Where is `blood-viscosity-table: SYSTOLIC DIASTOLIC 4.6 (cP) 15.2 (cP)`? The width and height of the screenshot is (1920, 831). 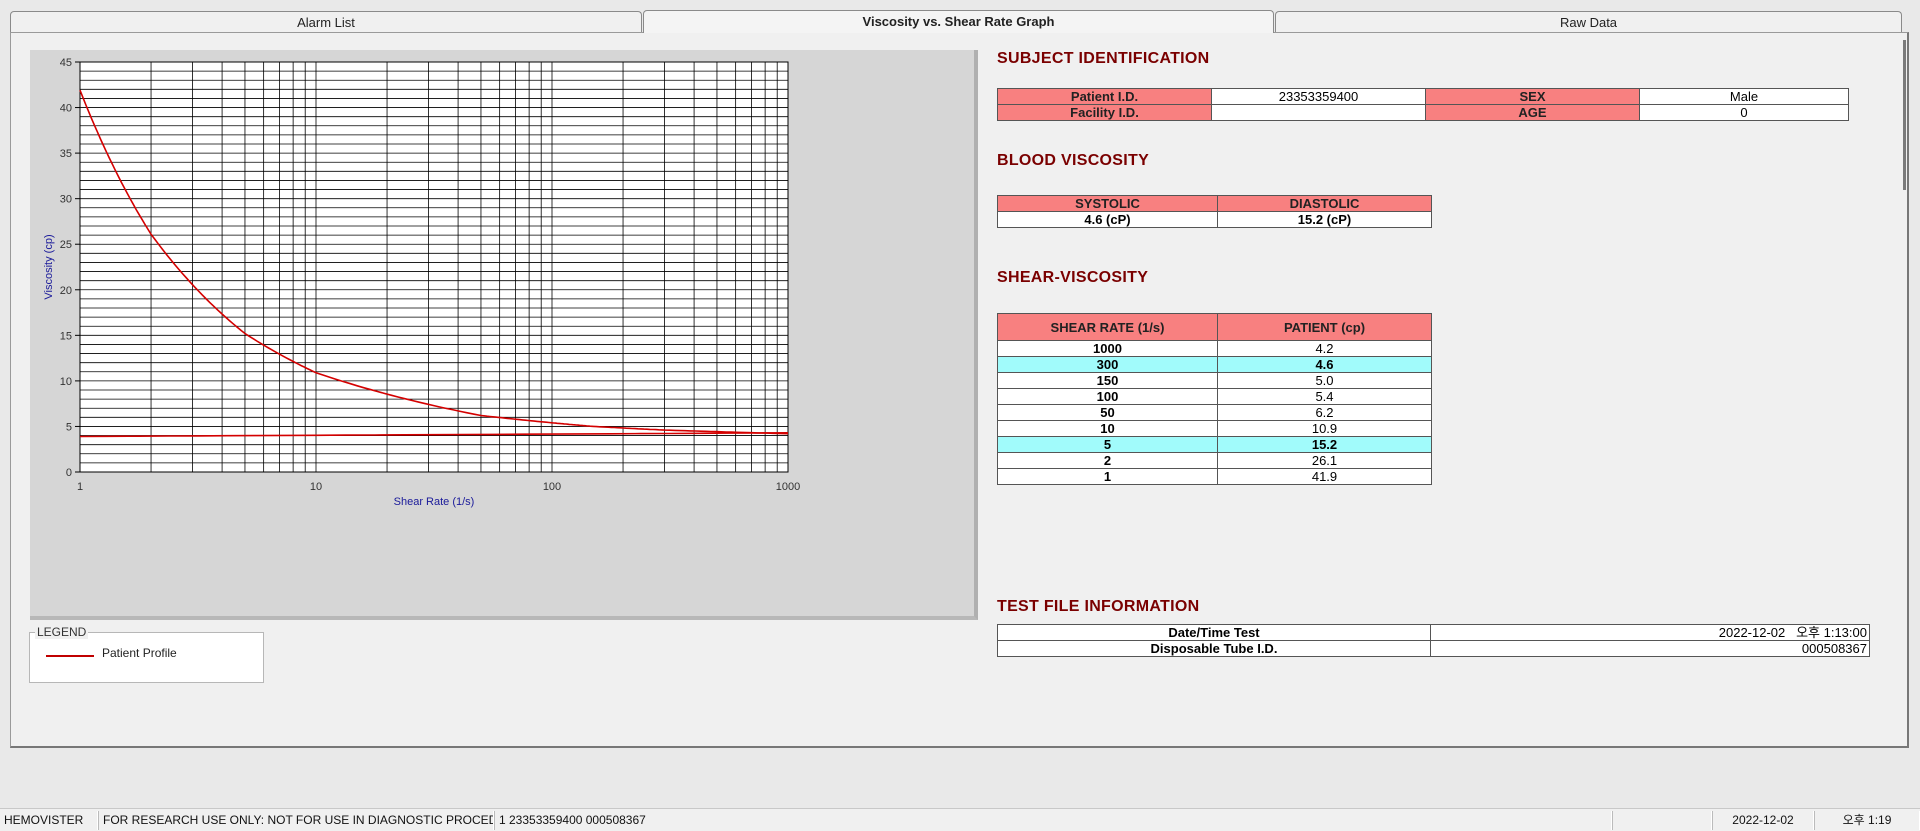 blood-viscosity-table: SYSTOLIC DIASTOLIC 4.6 (cP) 15.2 (cP) is located at coordinates (1214, 211).